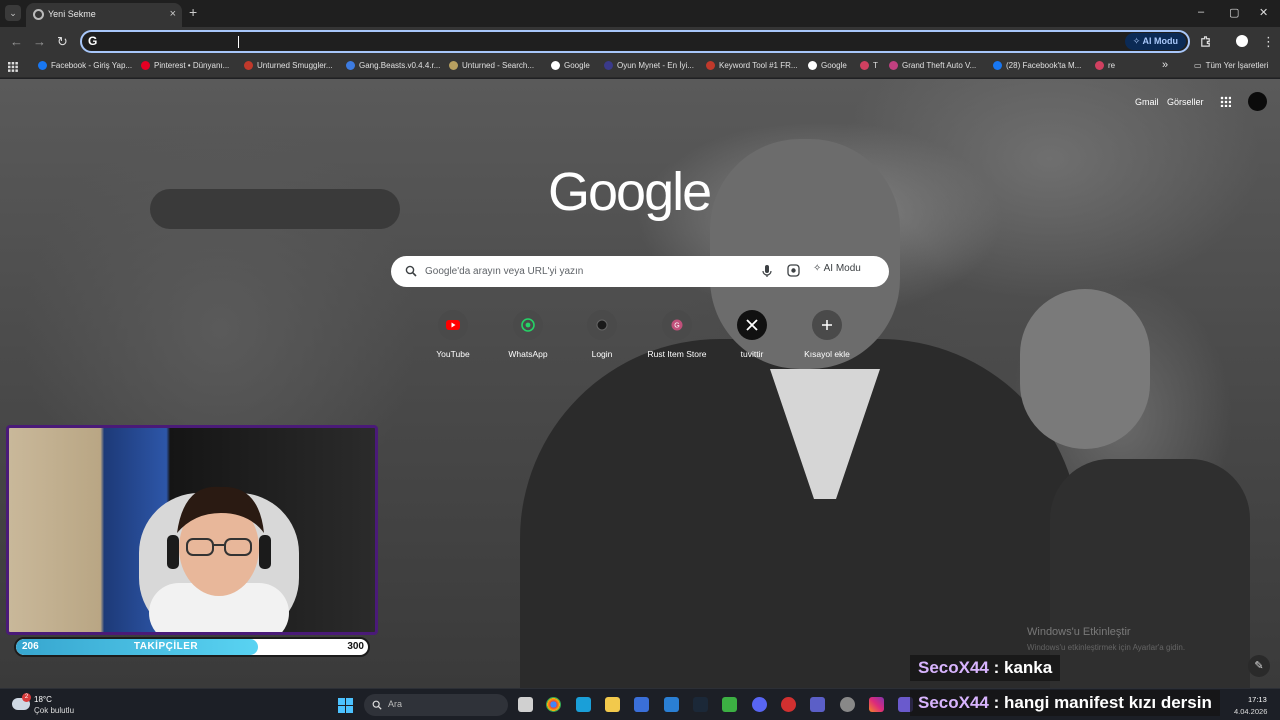 The image size is (1280, 720). Describe the element at coordinates (72, 14) in the screenshot. I see `tab-title: Yeni Sekme` at that location.